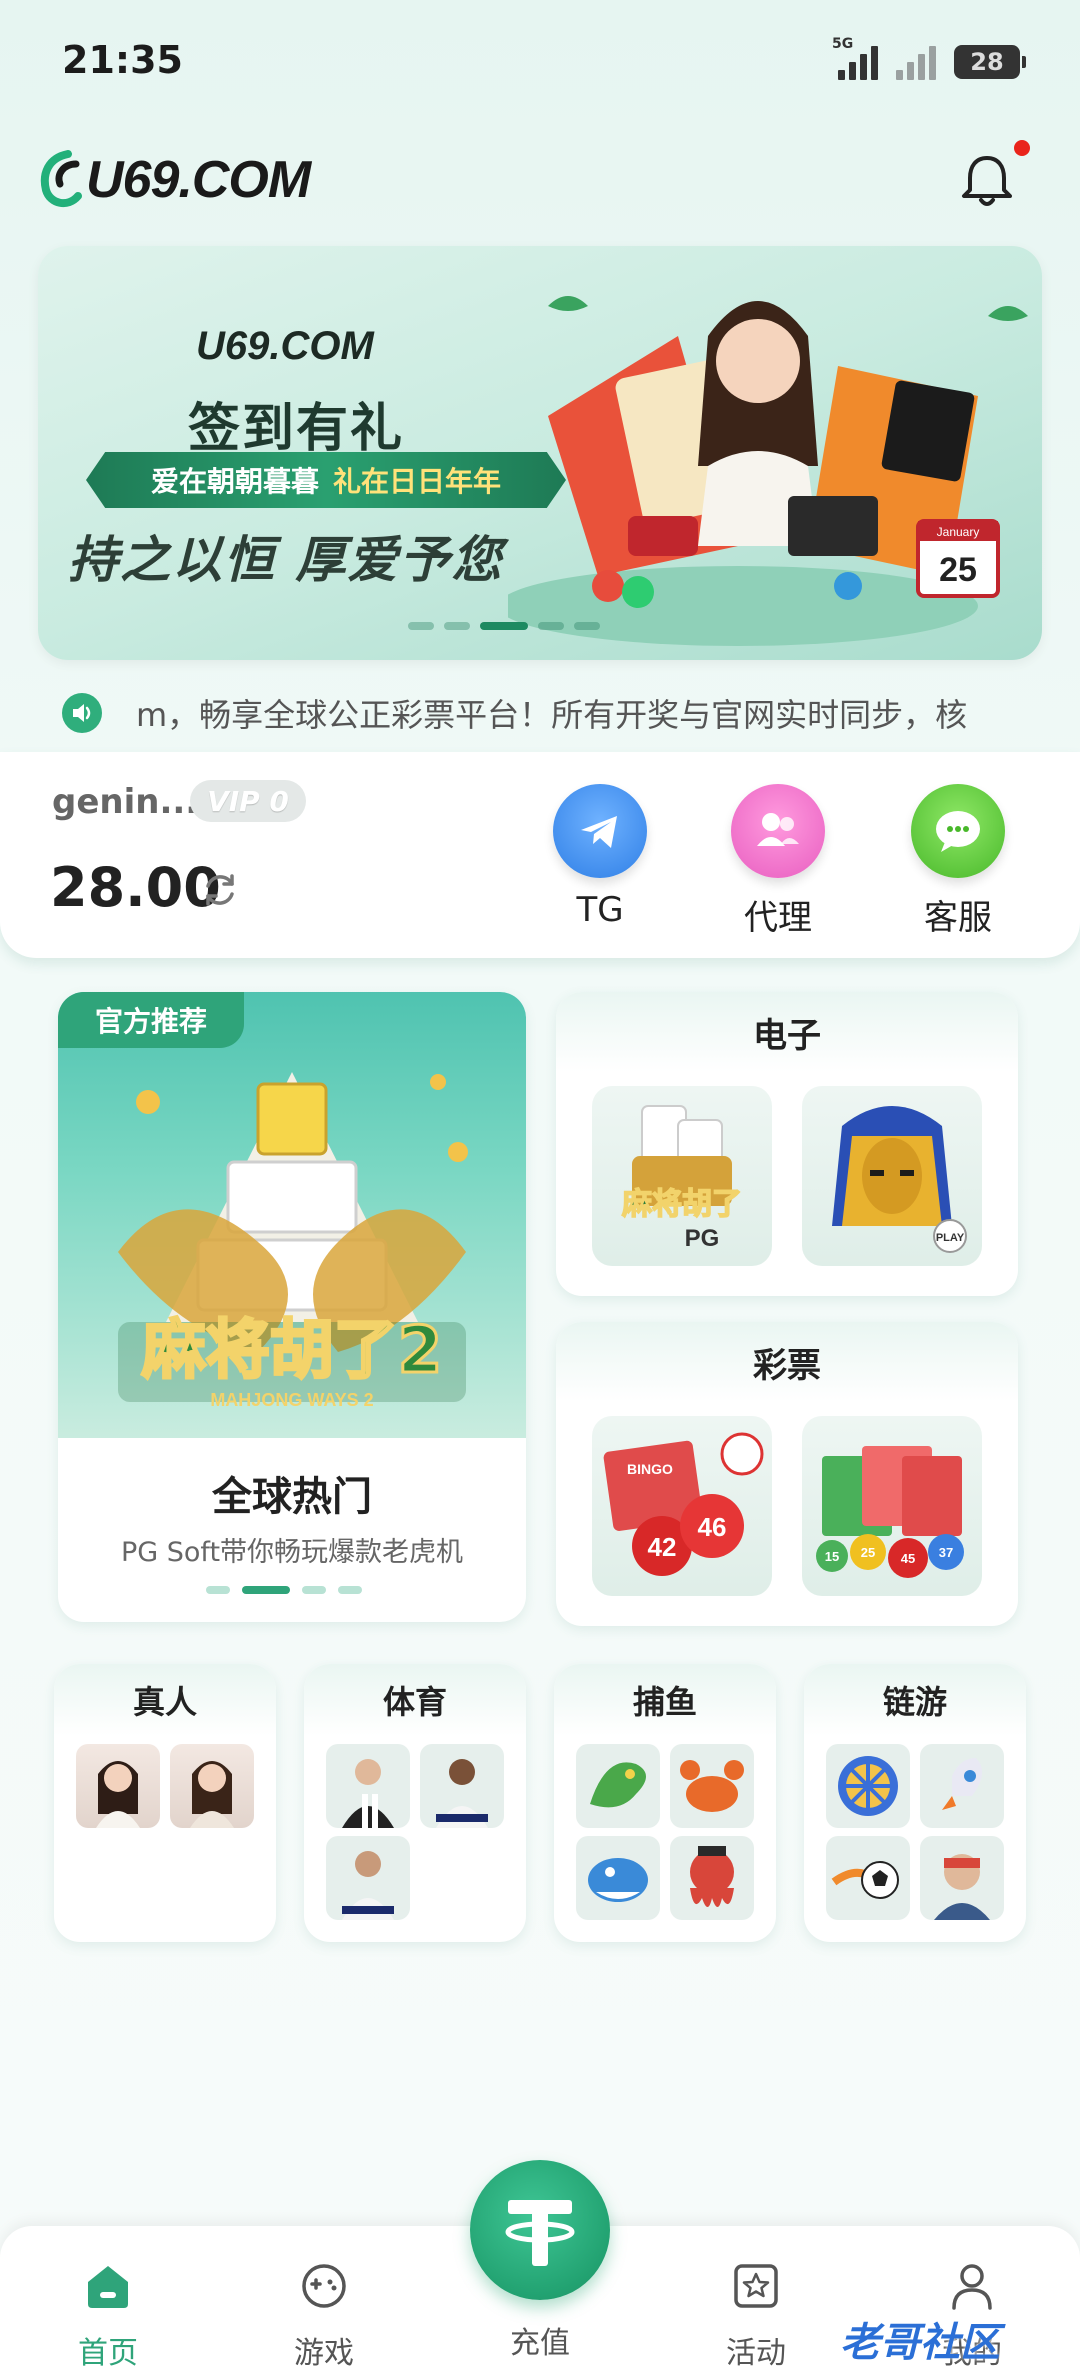 This screenshot has height=2376, width=1080. Describe the element at coordinates (946, 1552) in the screenshot. I see `ball-37: 37` at that location.